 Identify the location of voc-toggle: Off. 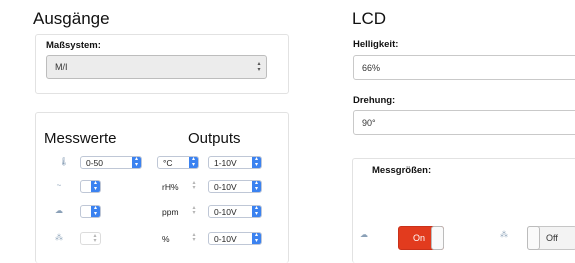
(551, 238).